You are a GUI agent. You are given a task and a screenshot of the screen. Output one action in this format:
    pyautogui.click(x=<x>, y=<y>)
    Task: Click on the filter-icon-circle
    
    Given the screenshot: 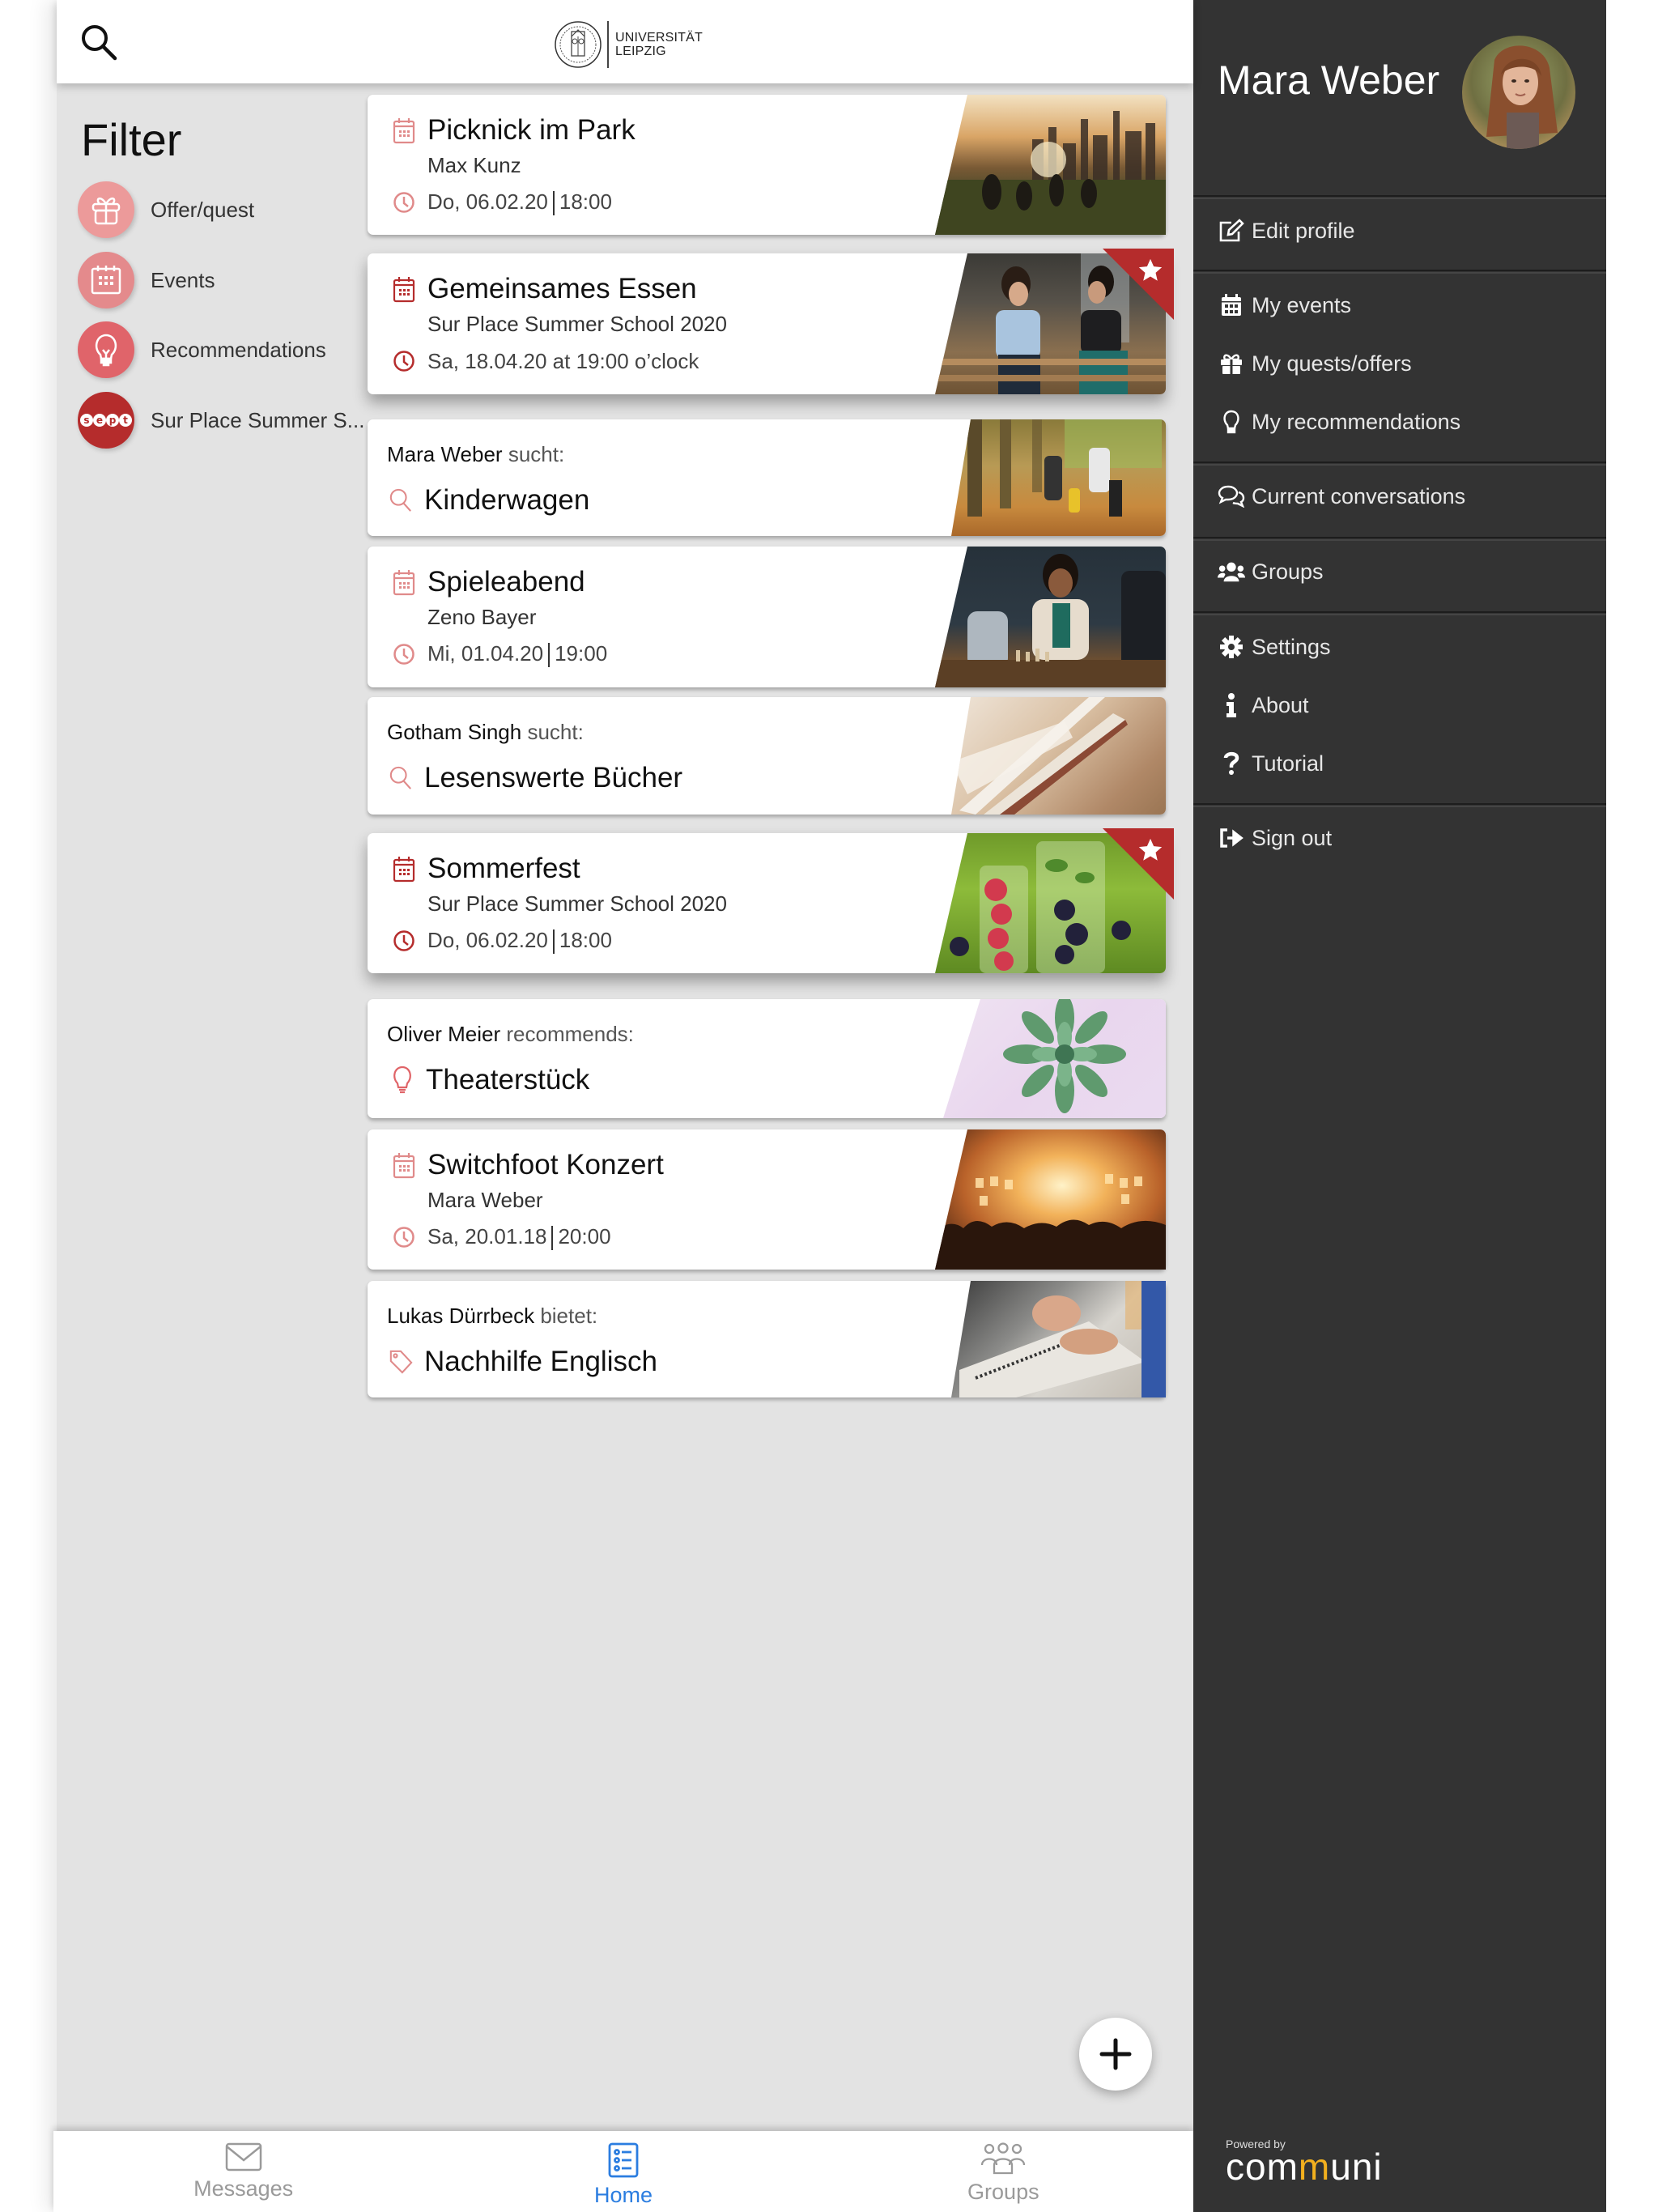 What is the action you would take?
    pyautogui.click(x=106, y=209)
    